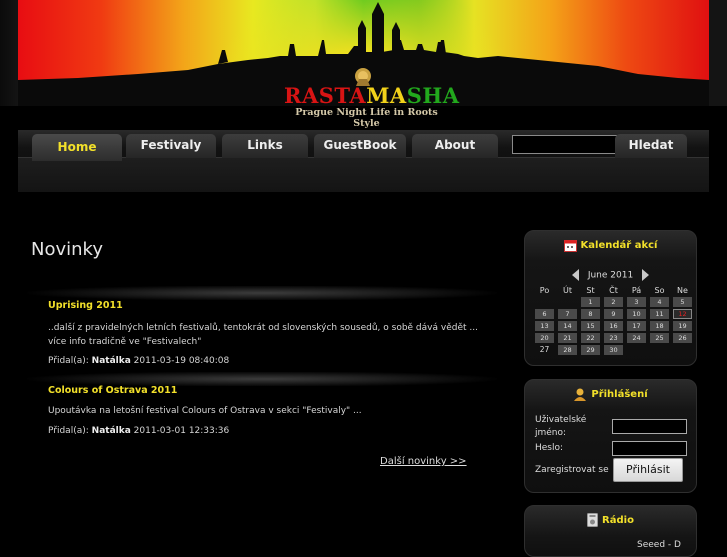  I want to click on username-field, so click(649, 426).